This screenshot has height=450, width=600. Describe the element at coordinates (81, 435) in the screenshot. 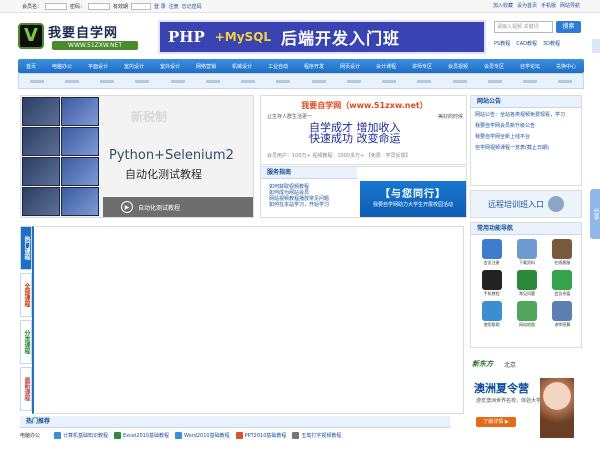

I see `hot-item: 计算机基础知识教程` at that location.